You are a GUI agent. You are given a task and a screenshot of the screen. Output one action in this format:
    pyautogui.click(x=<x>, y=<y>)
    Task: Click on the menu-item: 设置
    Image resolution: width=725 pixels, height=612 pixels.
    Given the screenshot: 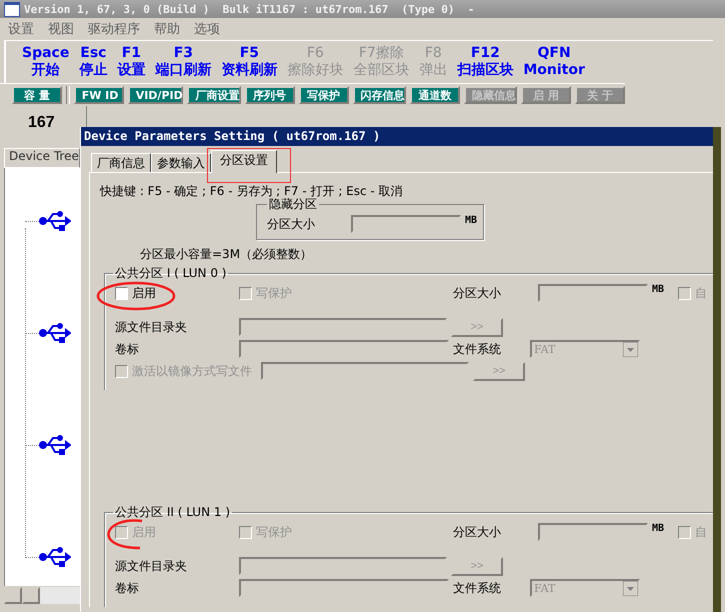 What is the action you would take?
    pyautogui.click(x=21, y=29)
    